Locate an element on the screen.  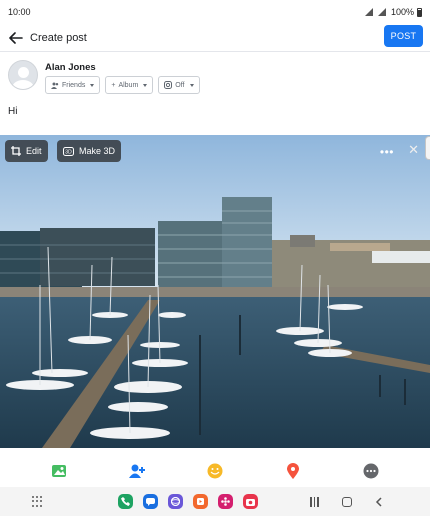
app-drawer-icon is located at coordinates (38, 501).